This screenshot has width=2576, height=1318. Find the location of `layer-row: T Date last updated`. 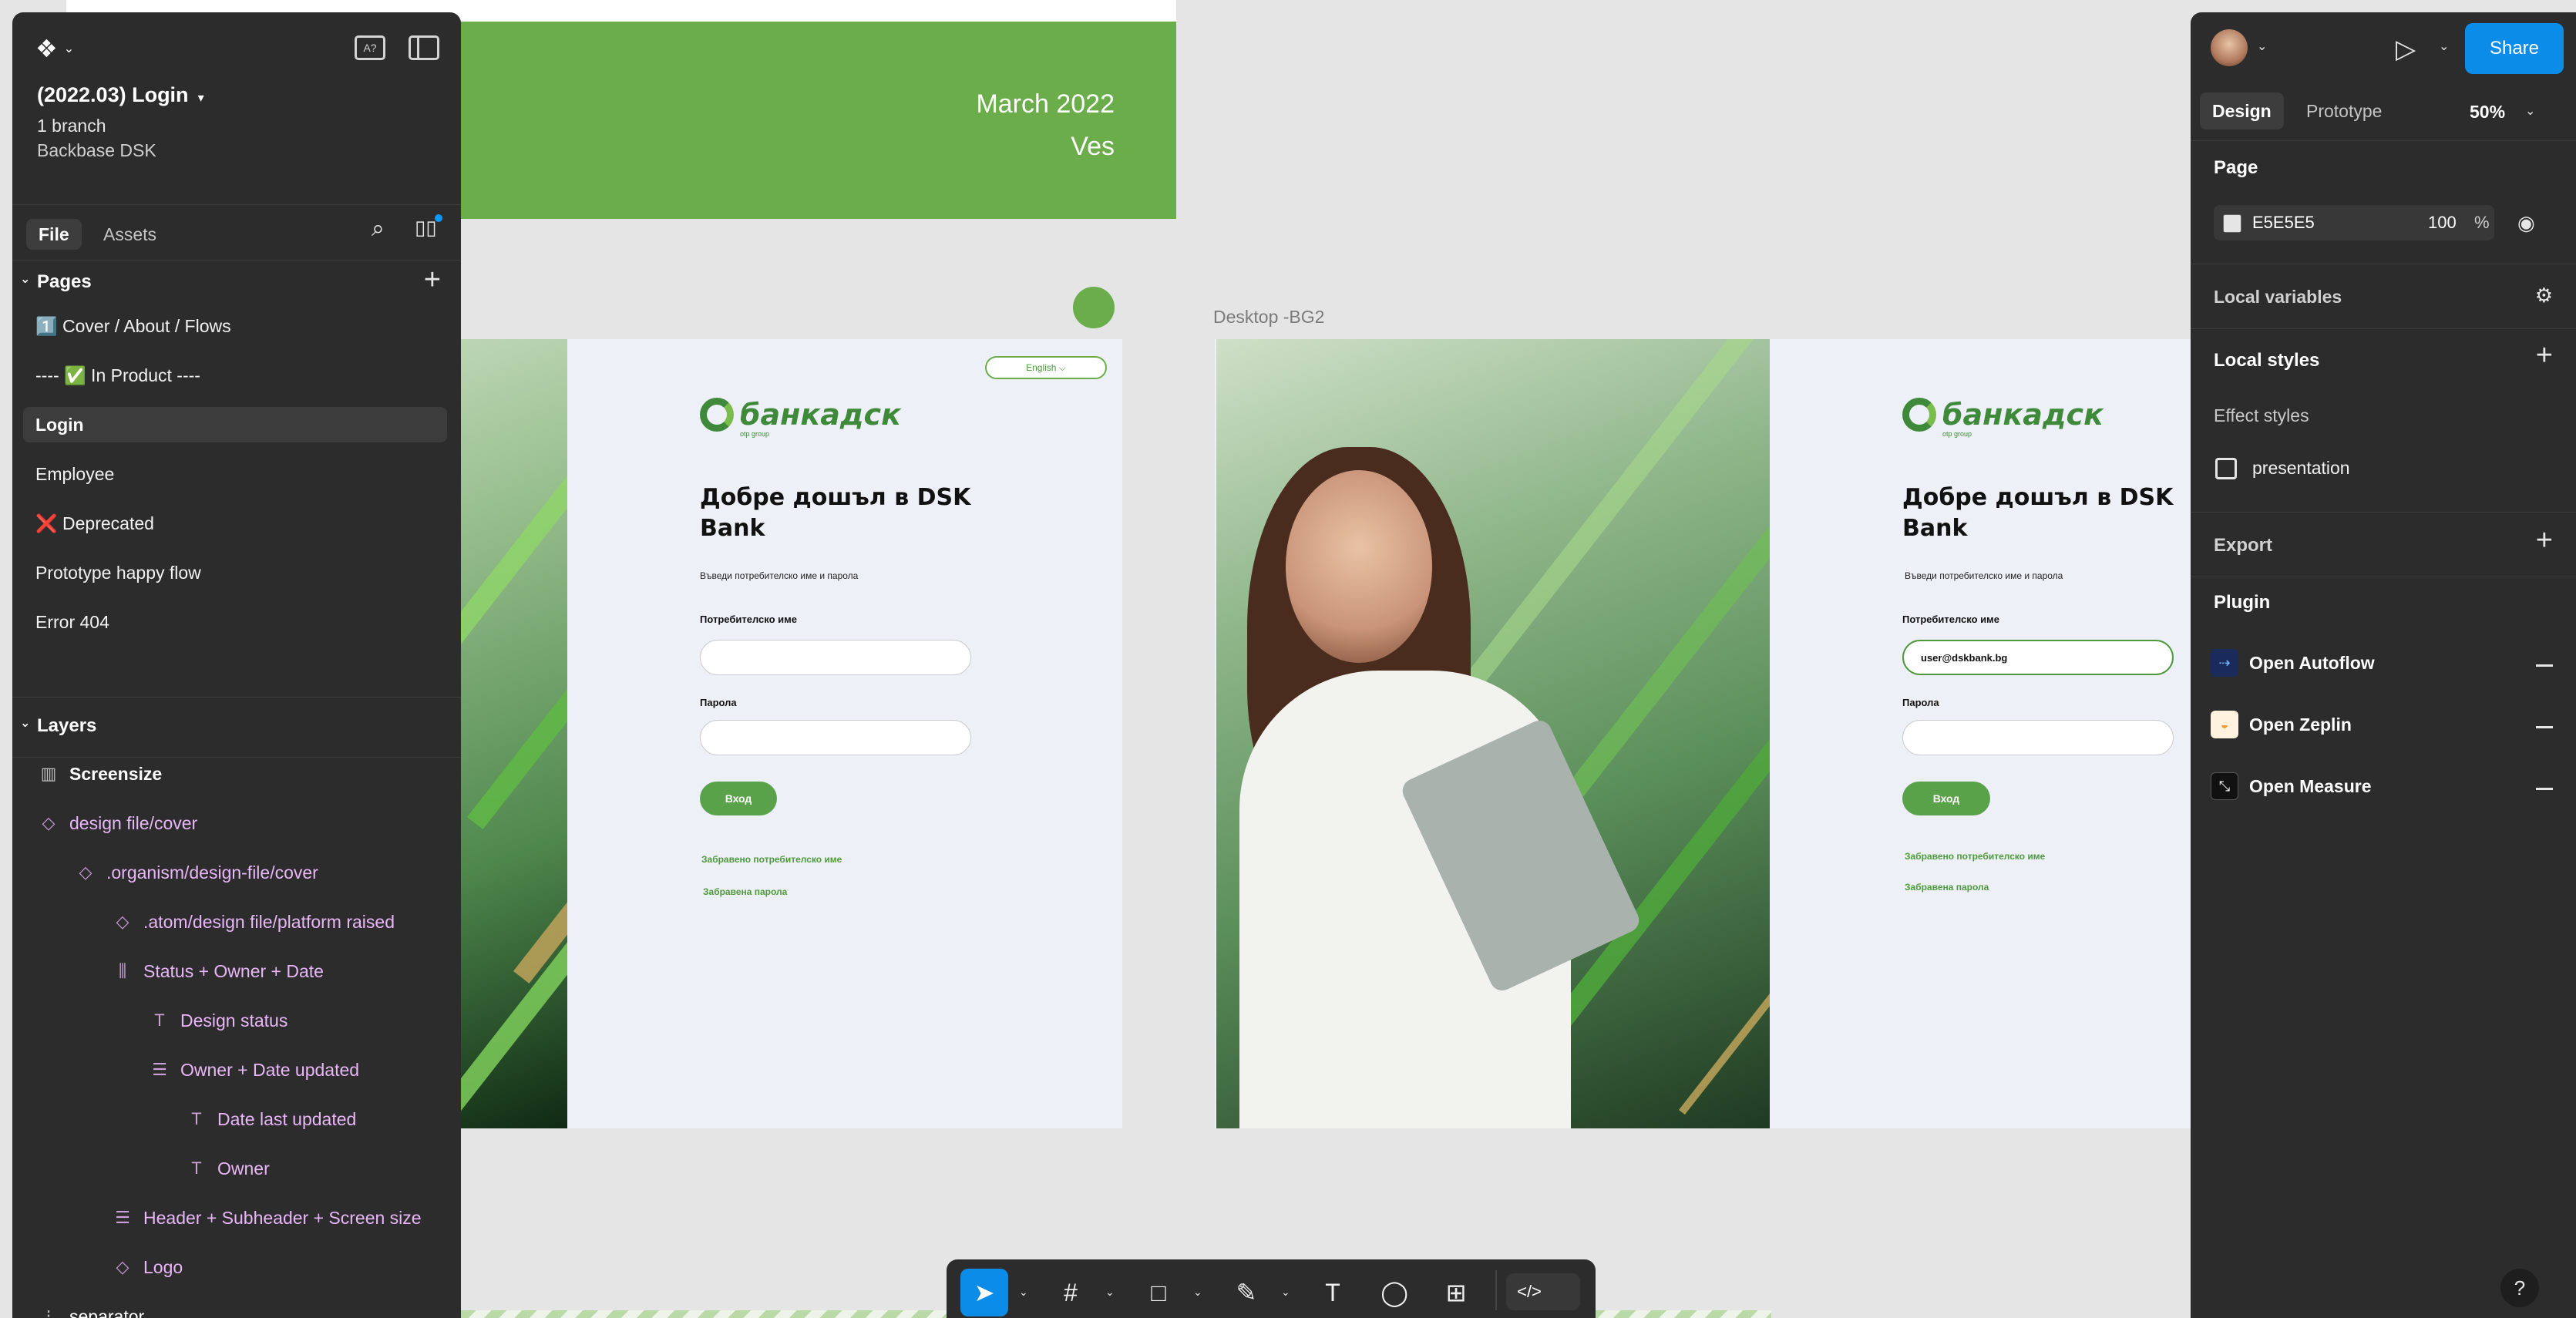

layer-row: T Date last updated is located at coordinates (269, 1119).